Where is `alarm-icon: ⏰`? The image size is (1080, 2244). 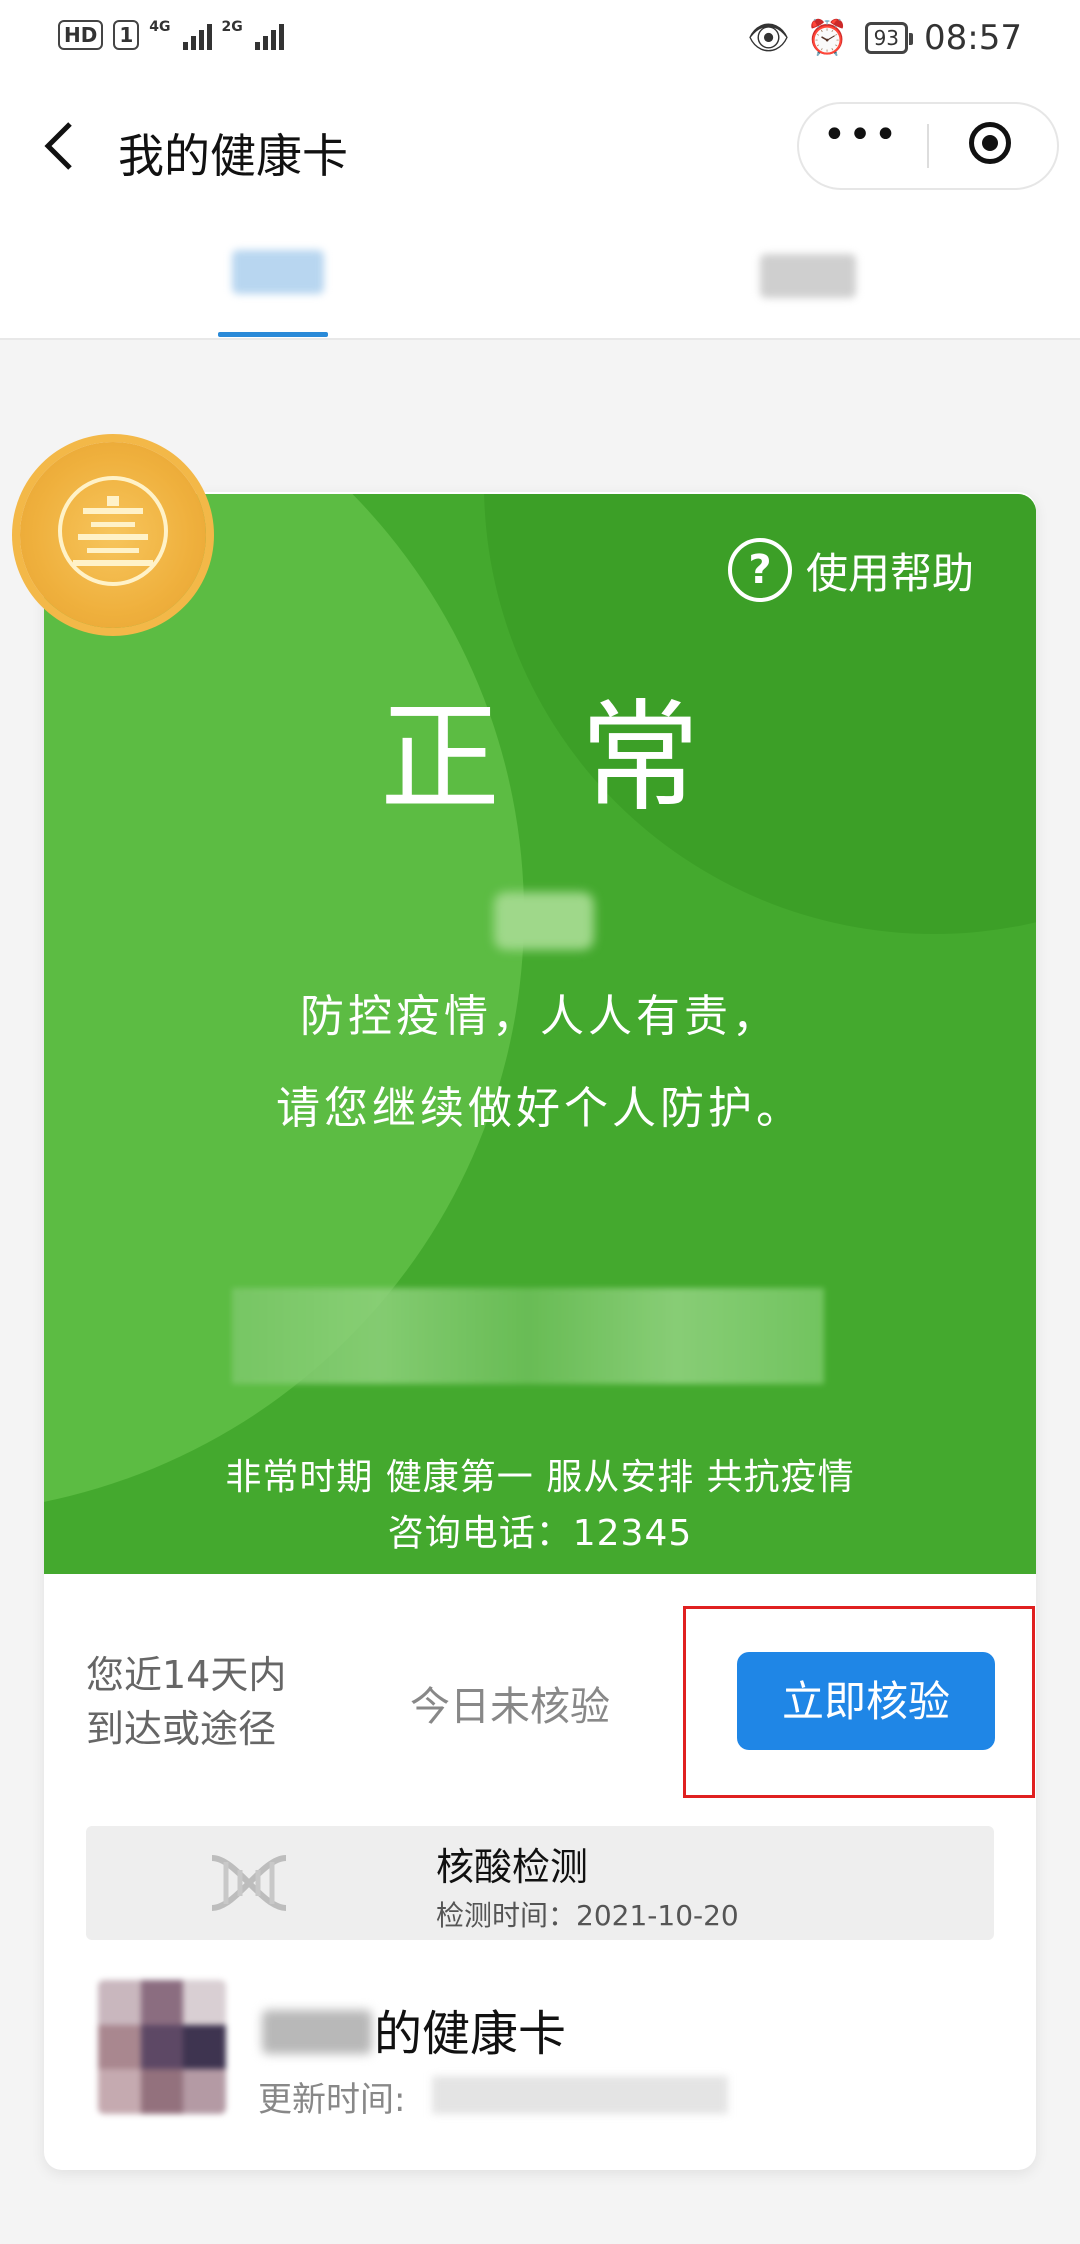 alarm-icon: ⏰ is located at coordinates (827, 38).